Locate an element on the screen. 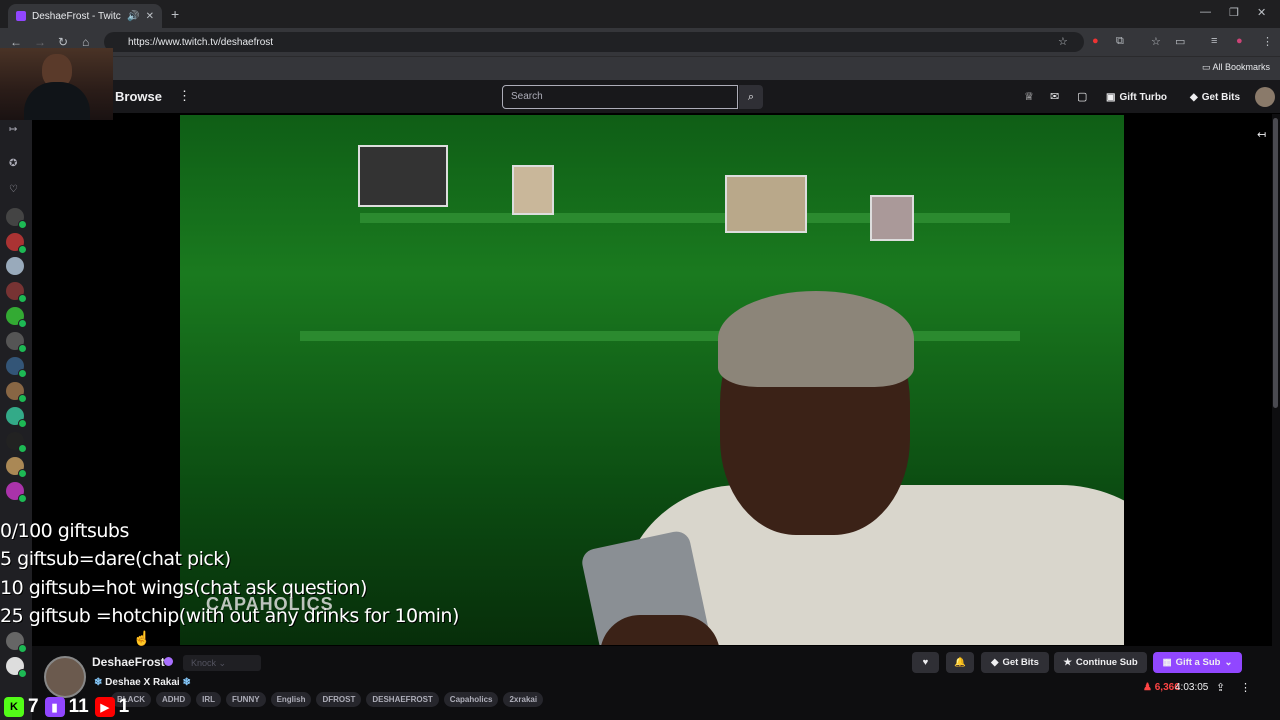 The image size is (1280, 720). favorites-icon: ☆ is located at coordinates (1156, 41).